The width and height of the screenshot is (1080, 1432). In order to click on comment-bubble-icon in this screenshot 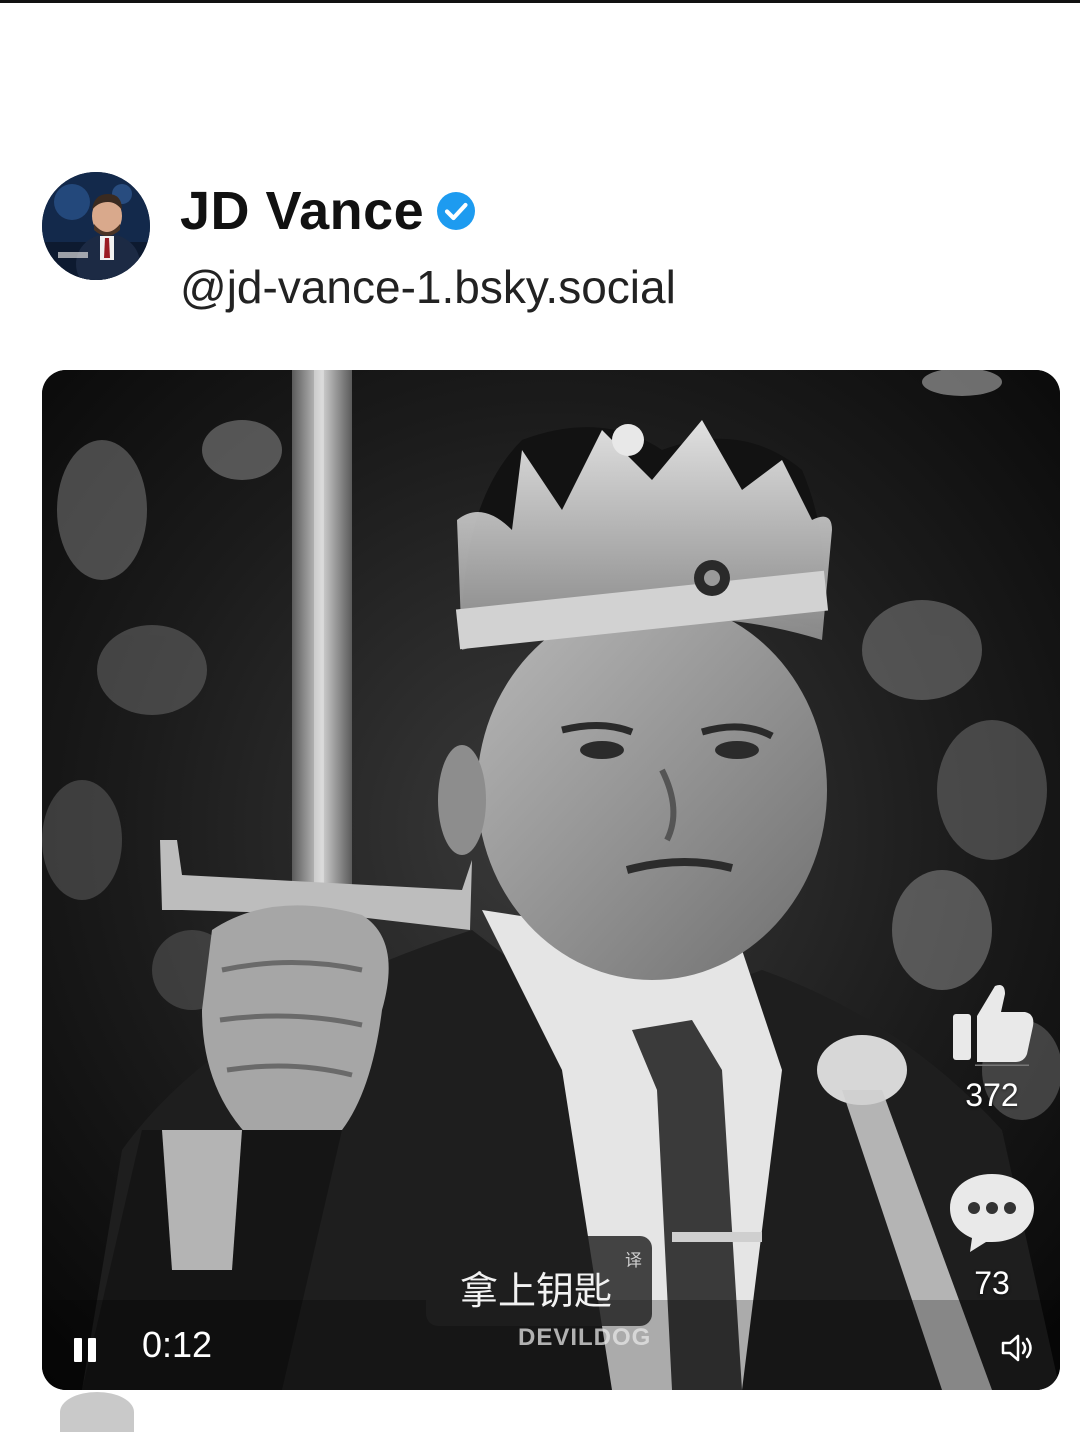, I will do `click(992, 1211)`.